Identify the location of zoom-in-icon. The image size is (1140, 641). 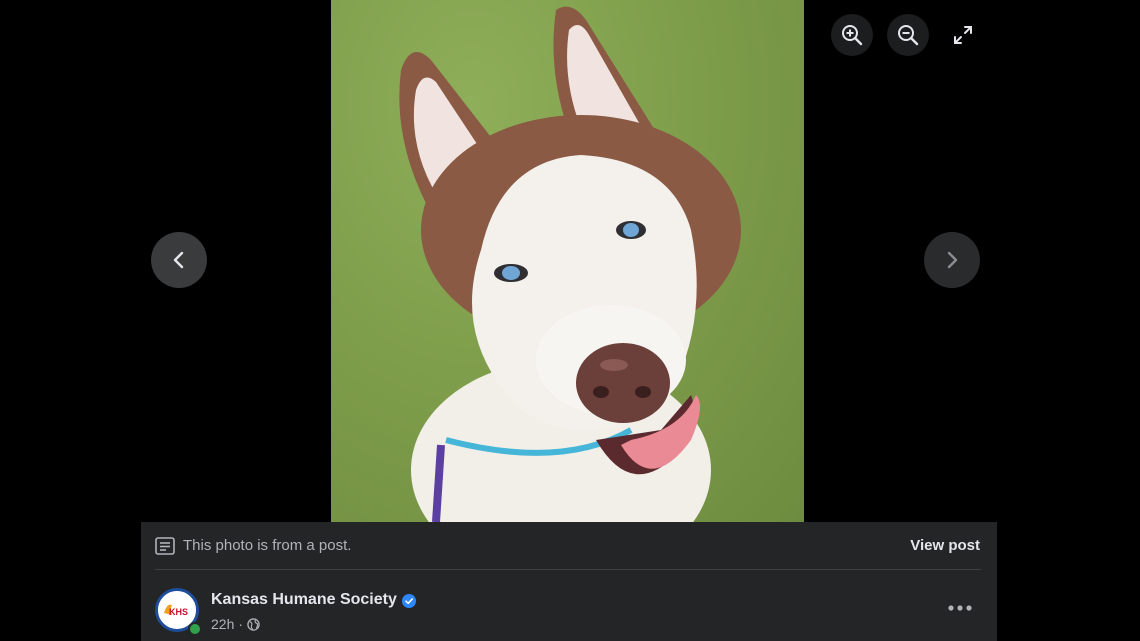
(852, 35).